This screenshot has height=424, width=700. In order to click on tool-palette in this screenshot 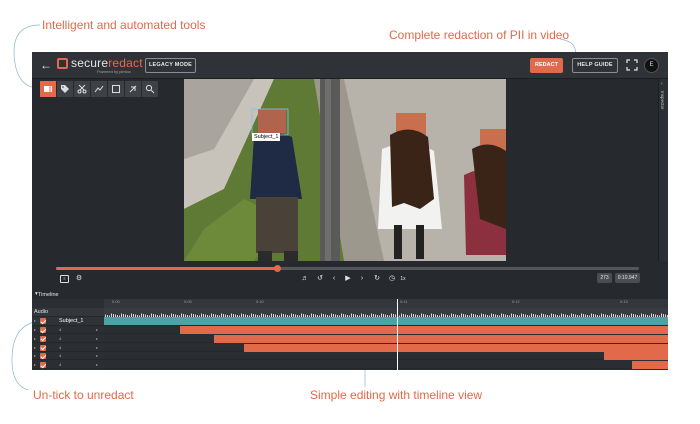, I will do `click(99, 89)`.